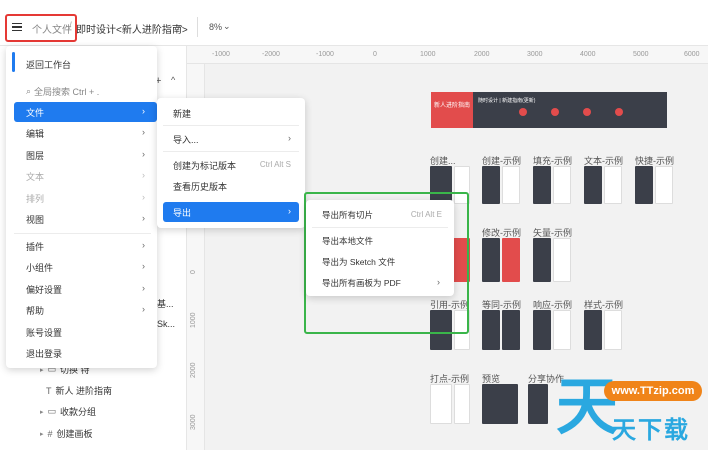 The image size is (708, 450). Describe the element at coordinates (40, 267) in the screenshot. I see `menu-item-label: 小组件` at that location.